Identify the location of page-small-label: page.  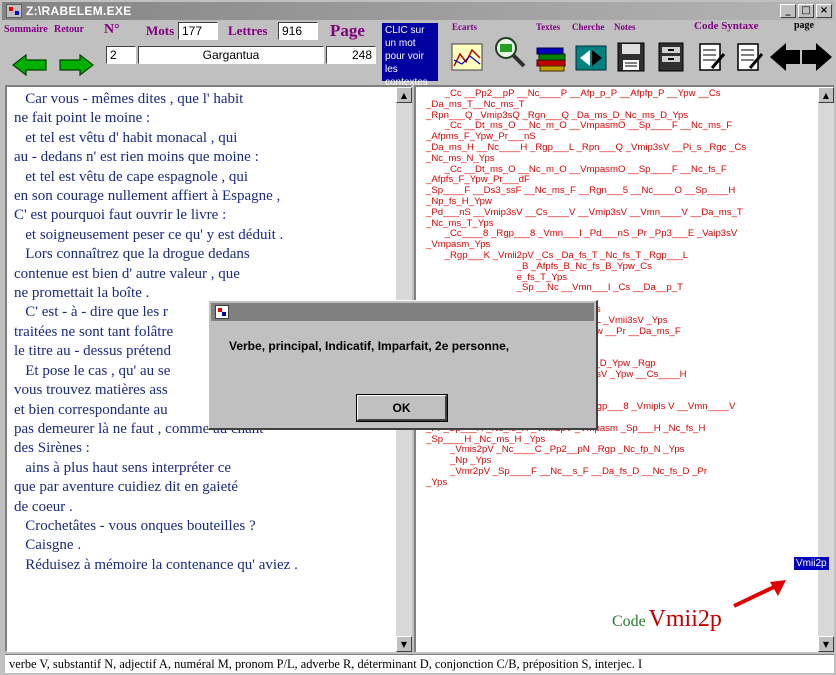
(804, 25).